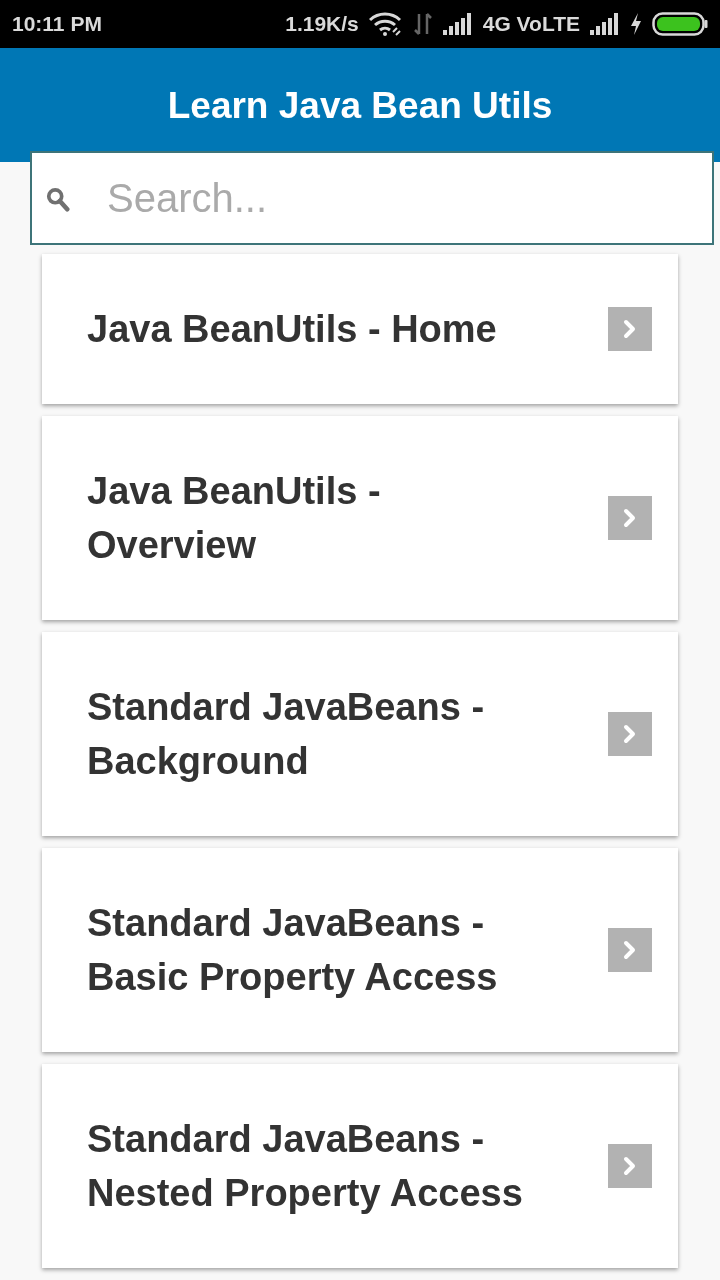 The image size is (720, 1280). I want to click on topic-card: Java BeanUtils - Home, so click(360, 329).